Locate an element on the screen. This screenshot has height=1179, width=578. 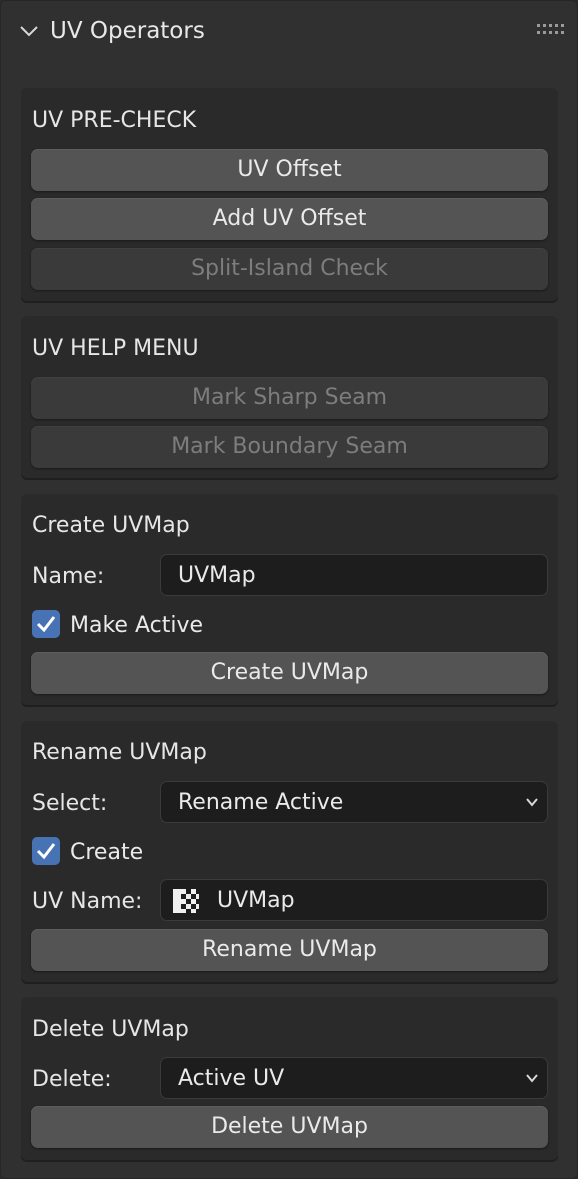
make-active-label: Make Active is located at coordinates (136, 625).